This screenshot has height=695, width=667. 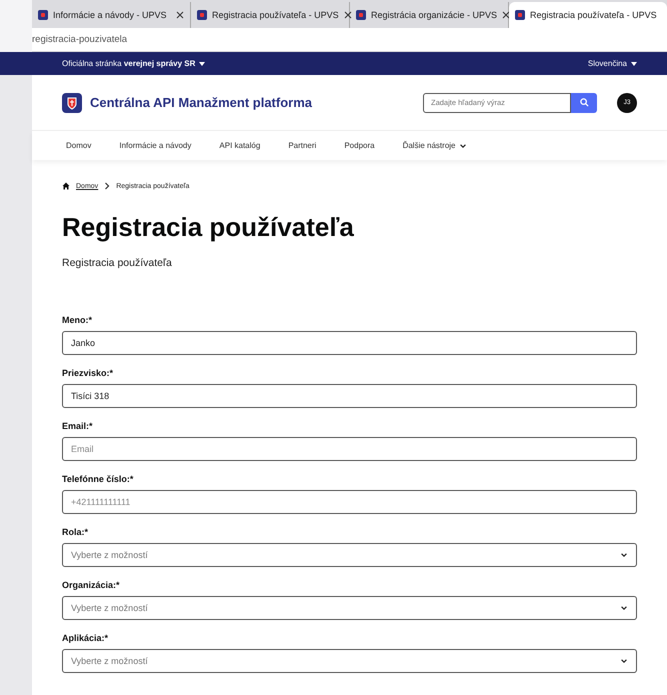 I want to click on field-label: Rola:*, so click(x=76, y=532).